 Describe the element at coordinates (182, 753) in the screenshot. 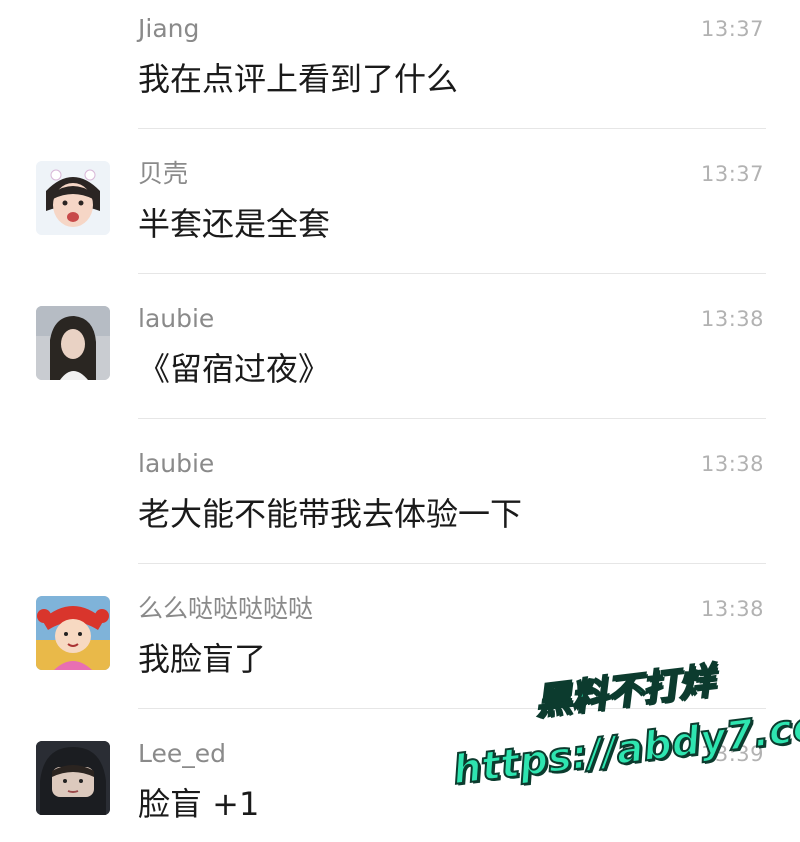

I see `message-sender: Lee_ed` at that location.